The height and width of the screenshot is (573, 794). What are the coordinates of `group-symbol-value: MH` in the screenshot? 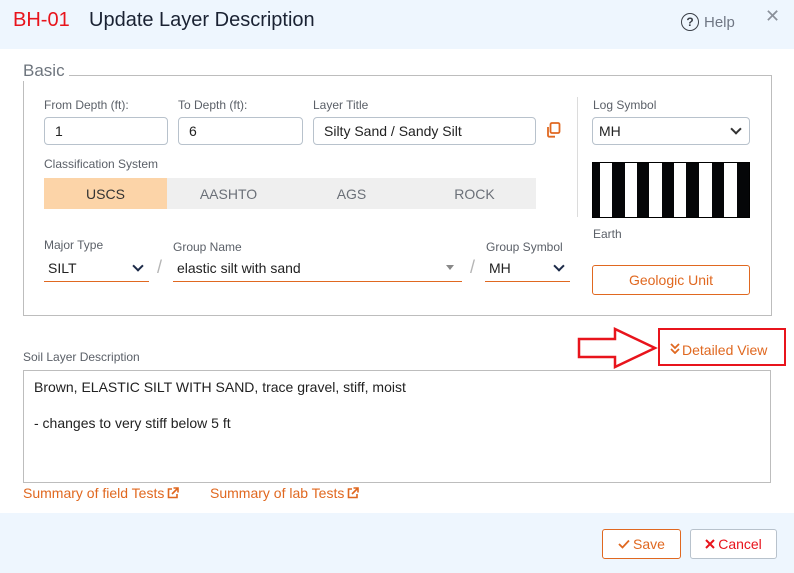 It's located at (500, 267).